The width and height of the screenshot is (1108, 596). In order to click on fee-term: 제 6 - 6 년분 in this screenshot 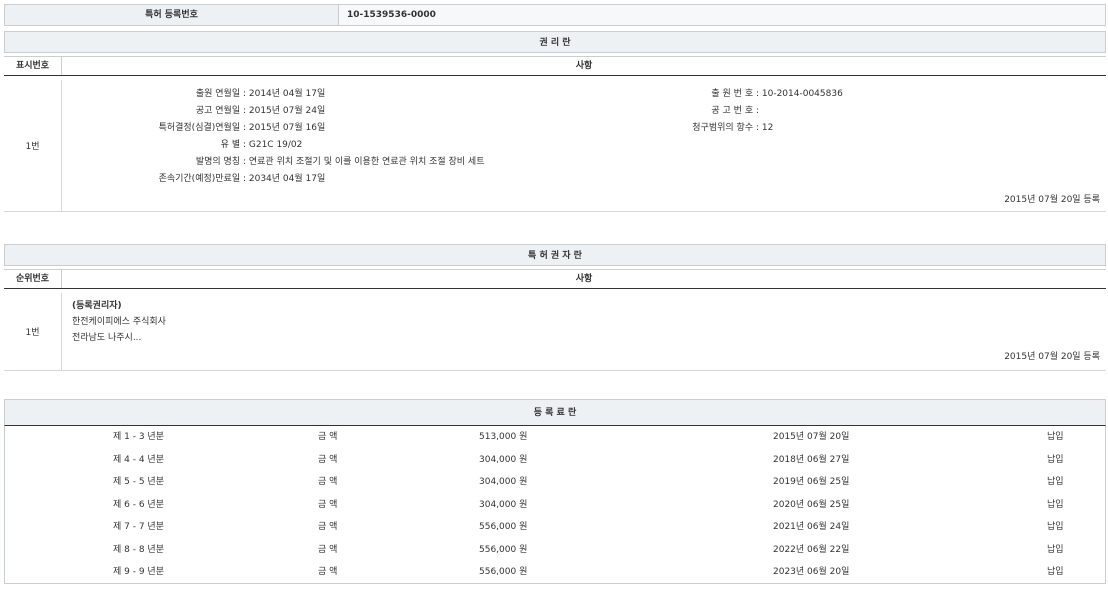, I will do `click(138, 505)`.